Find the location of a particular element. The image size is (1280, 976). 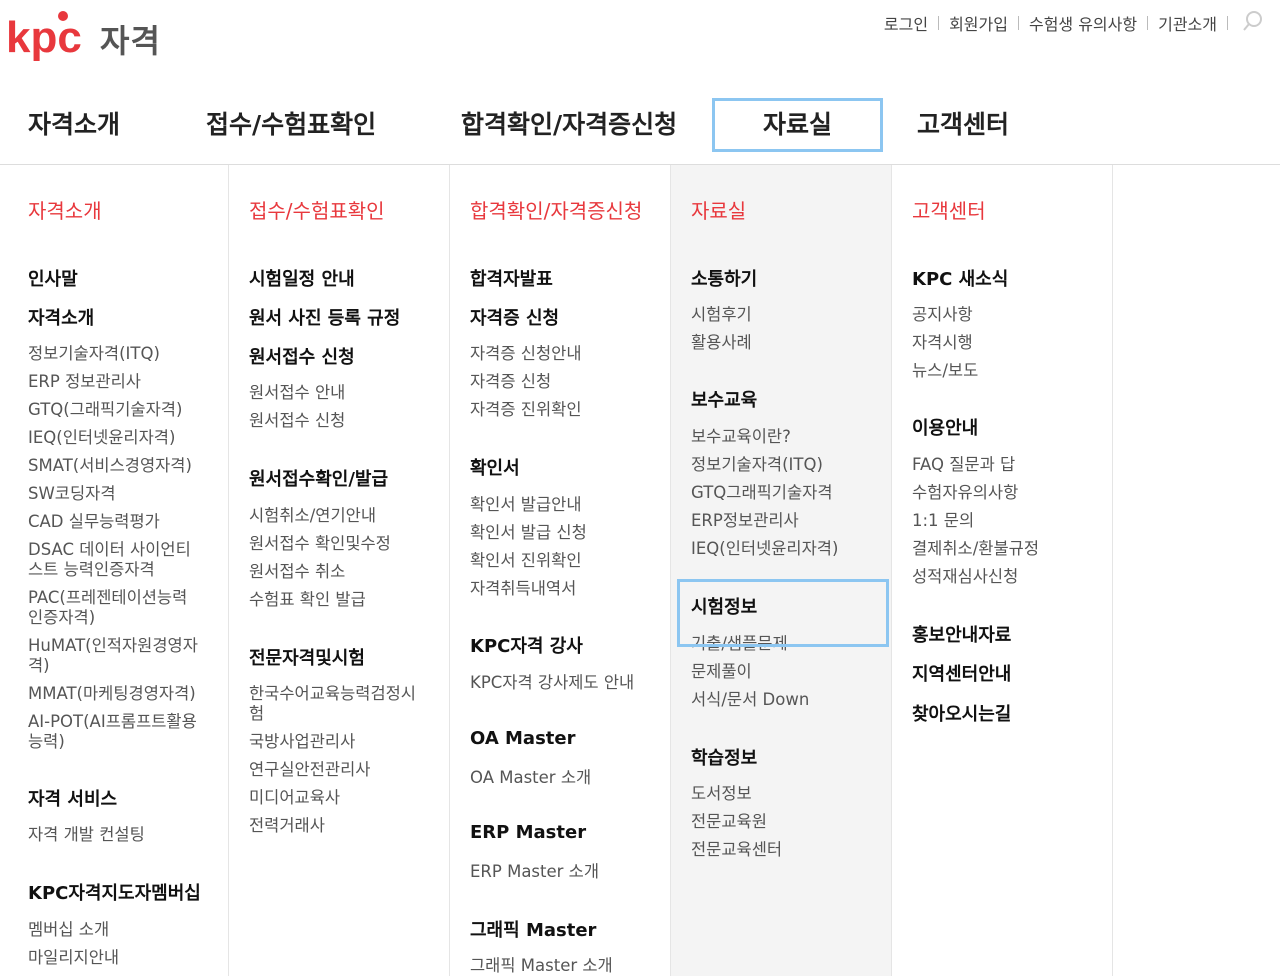

menu-link: 시험후기 is located at coordinates (721, 315).